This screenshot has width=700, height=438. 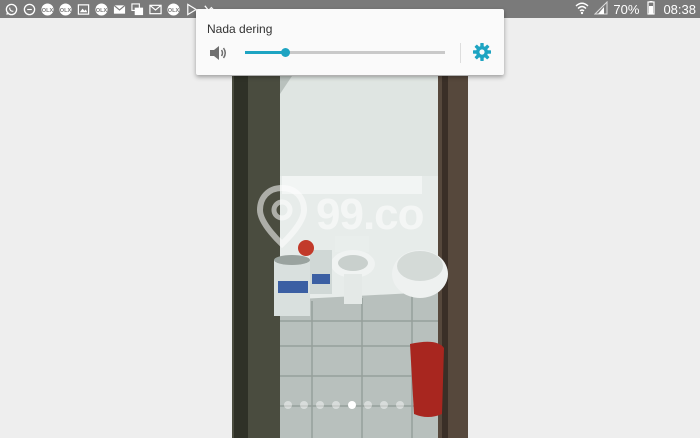 What do you see at coordinates (350, 42) in the screenshot?
I see `volume-panel: Nada dering` at bounding box center [350, 42].